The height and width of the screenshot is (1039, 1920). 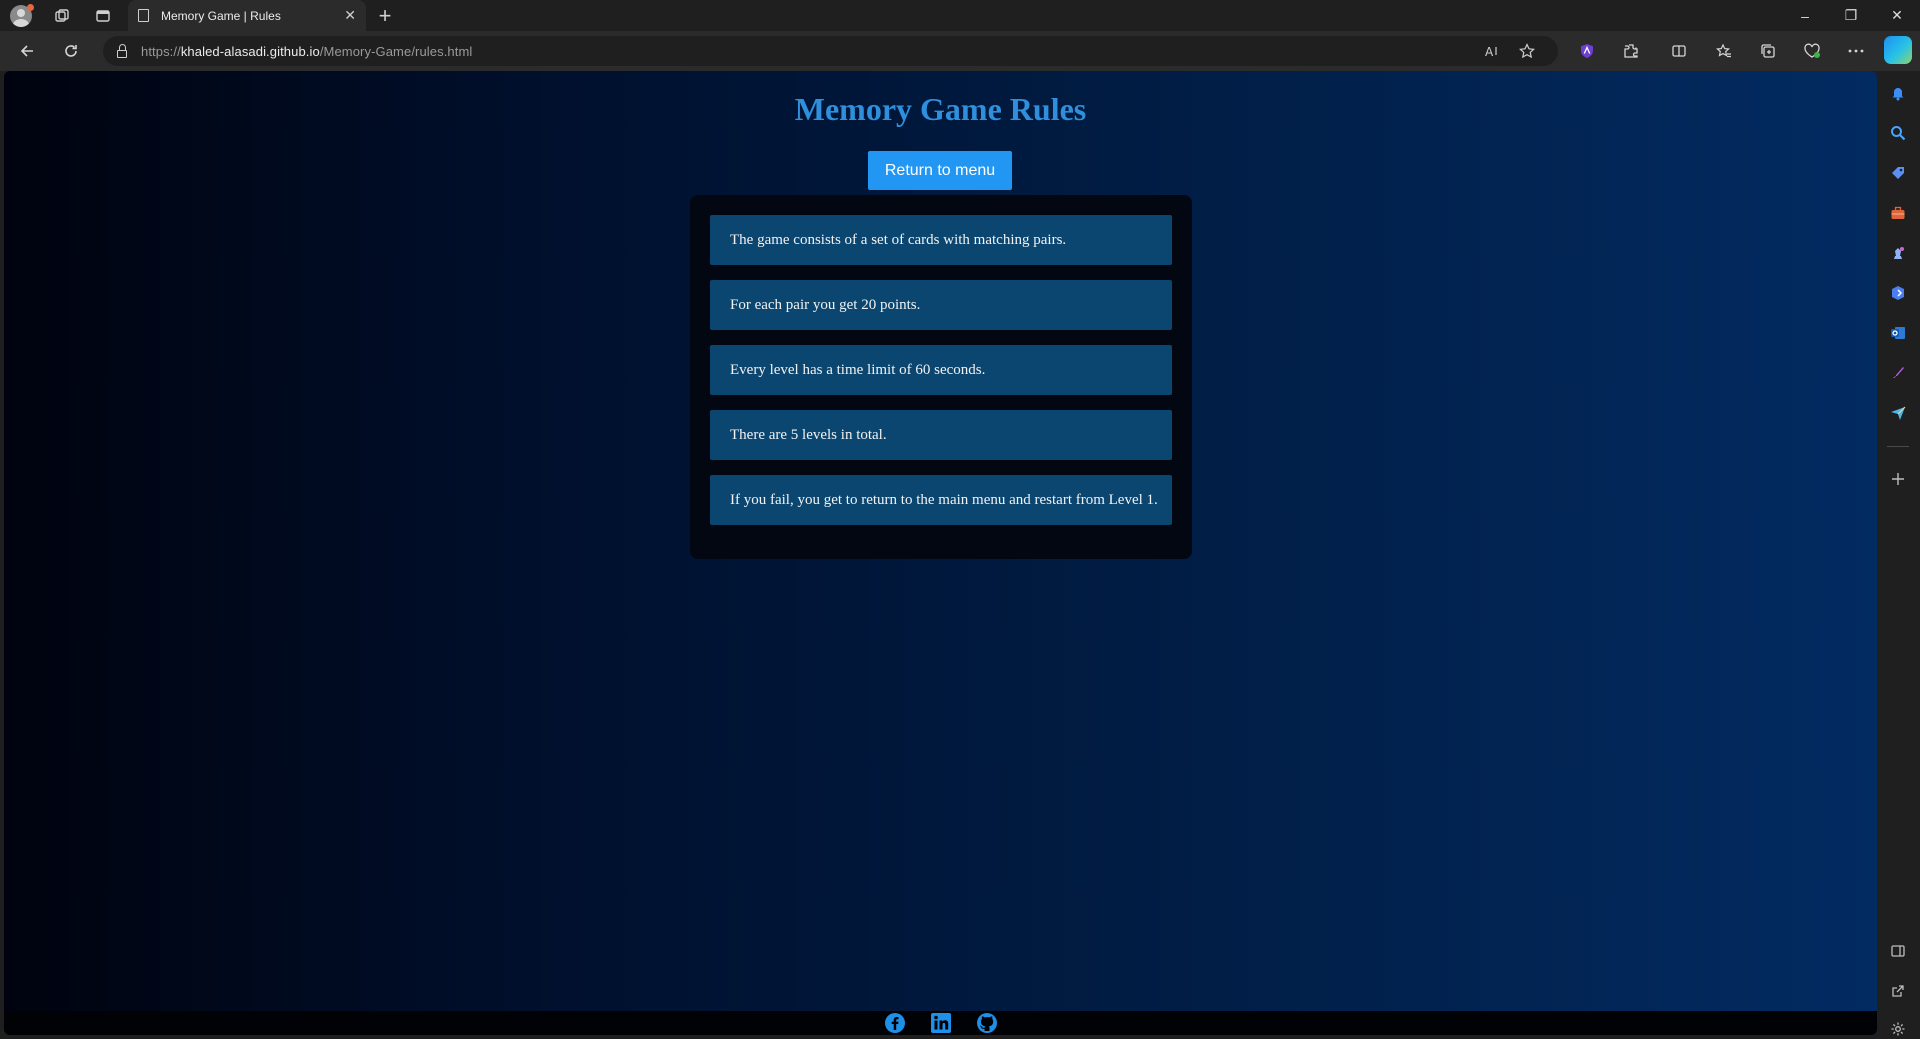 What do you see at coordinates (1898, 1027) in the screenshot?
I see `settings-gear-icon` at bounding box center [1898, 1027].